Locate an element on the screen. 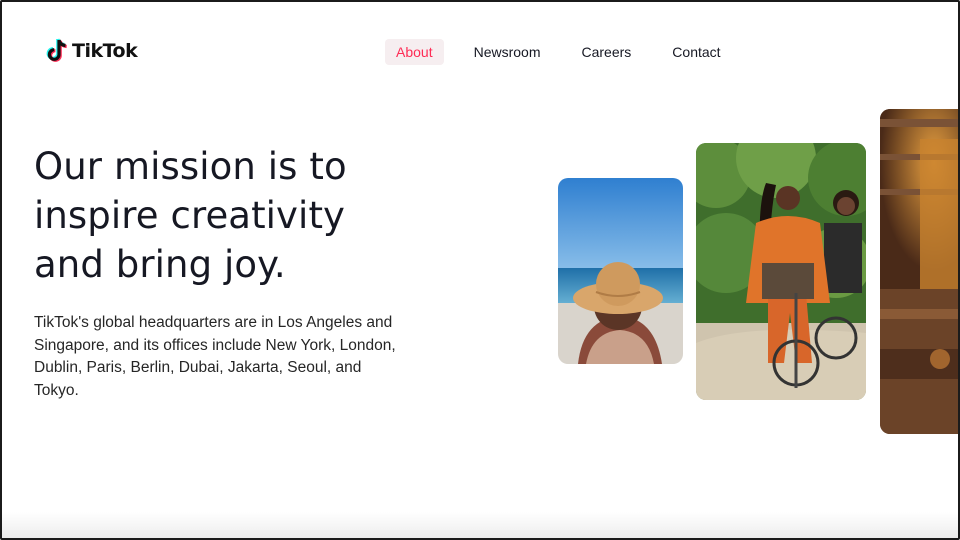 The image size is (960, 540). tiktok-logo: TikTok is located at coordinates (92, 51).